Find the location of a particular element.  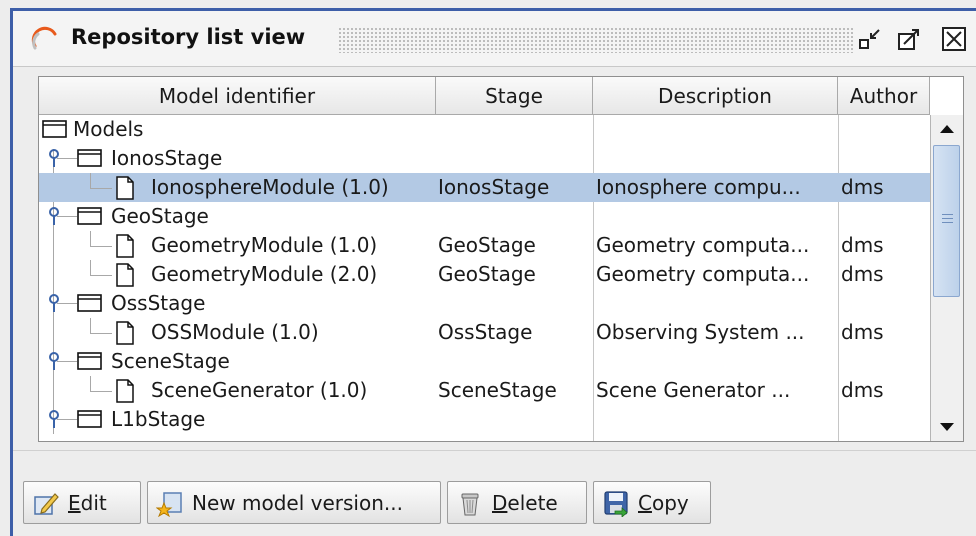

cell-stage: OssStage is located at coordinates (485, 332).